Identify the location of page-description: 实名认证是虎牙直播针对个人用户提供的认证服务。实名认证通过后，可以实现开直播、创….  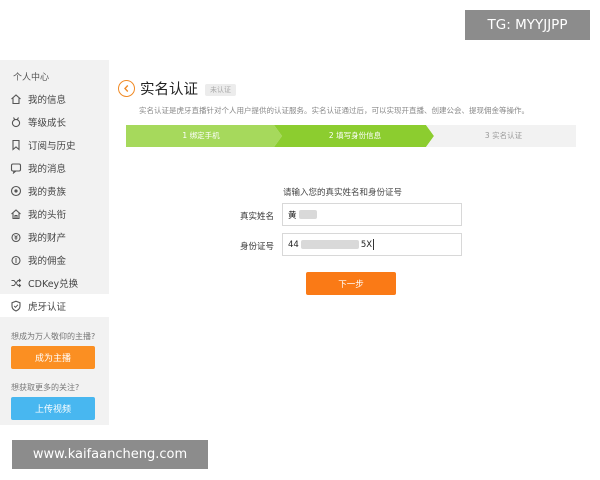
(334, 110).